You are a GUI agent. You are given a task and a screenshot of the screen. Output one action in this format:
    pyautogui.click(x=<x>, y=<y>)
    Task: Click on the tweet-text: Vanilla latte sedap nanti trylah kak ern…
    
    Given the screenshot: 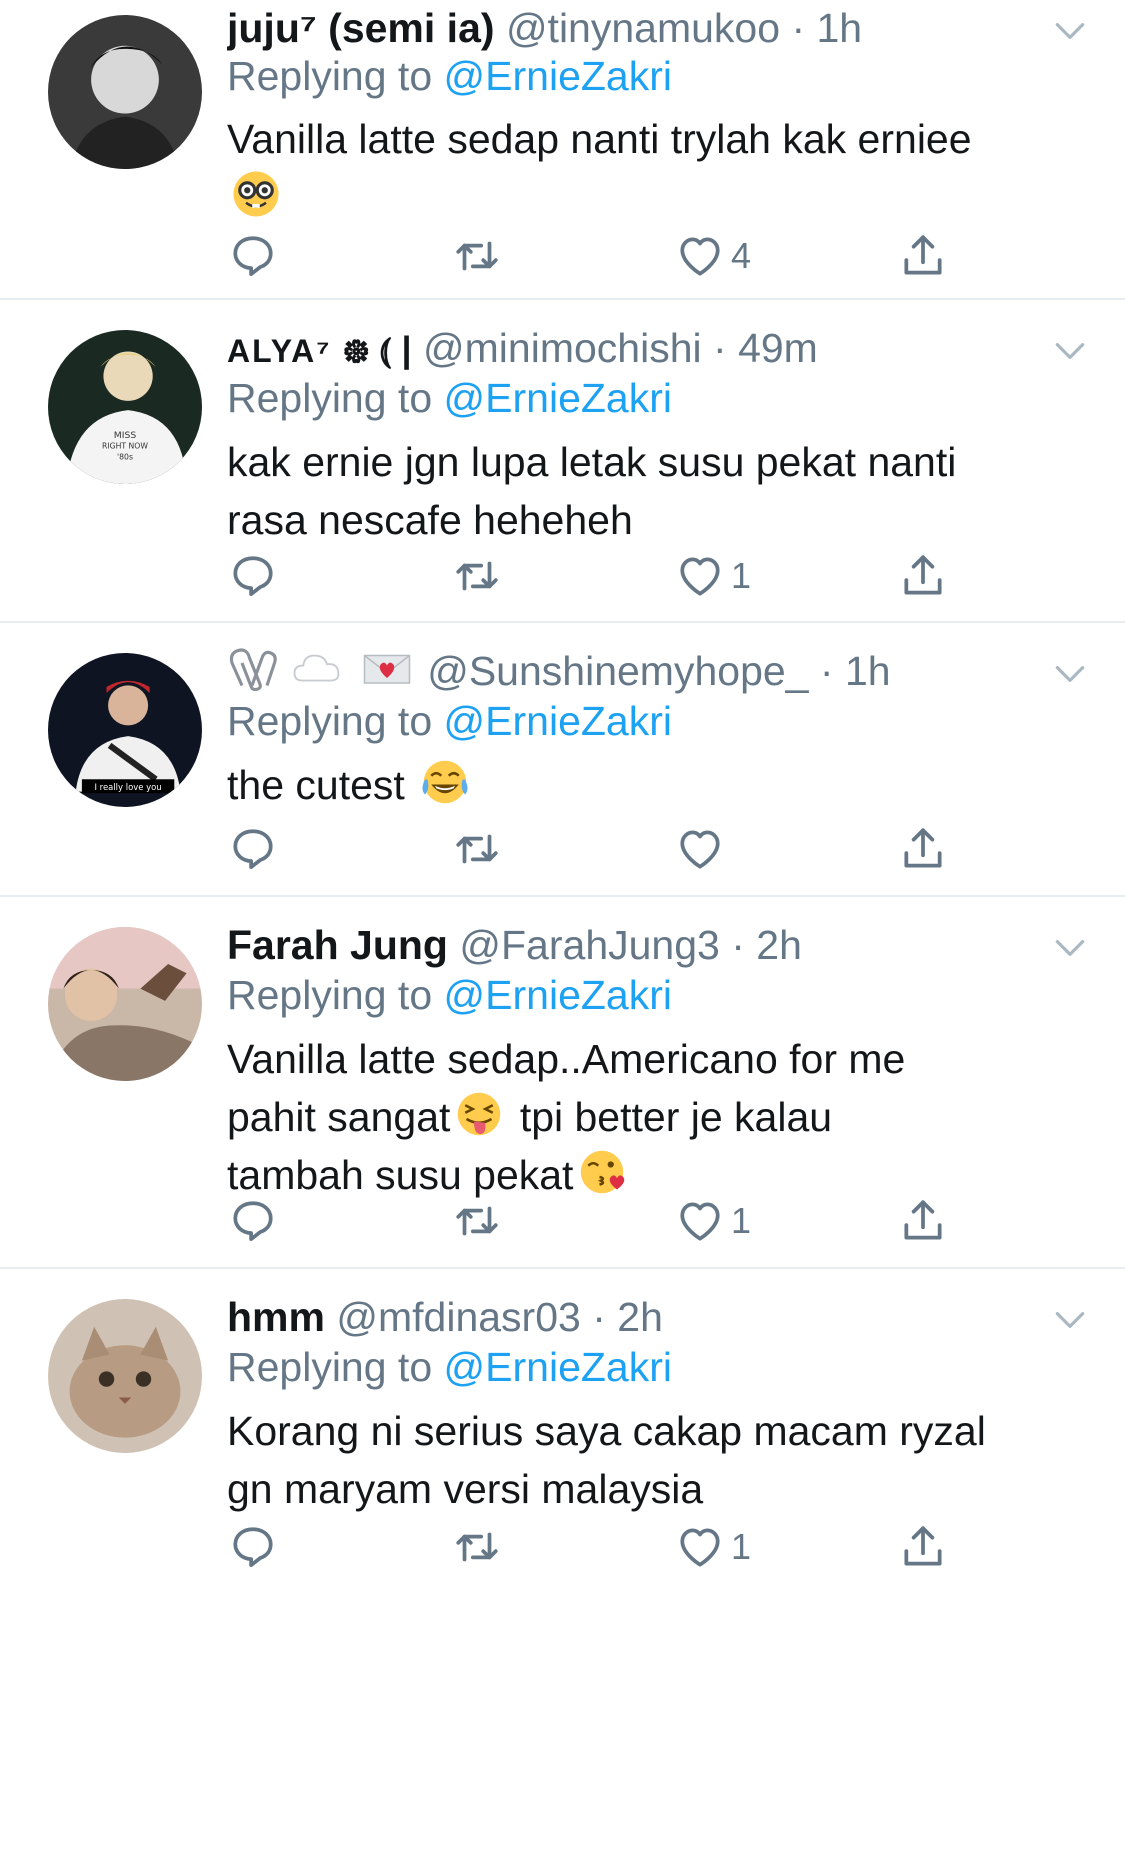 What is the action you would take?
    pyautogui.click(x=661, y=168)
    